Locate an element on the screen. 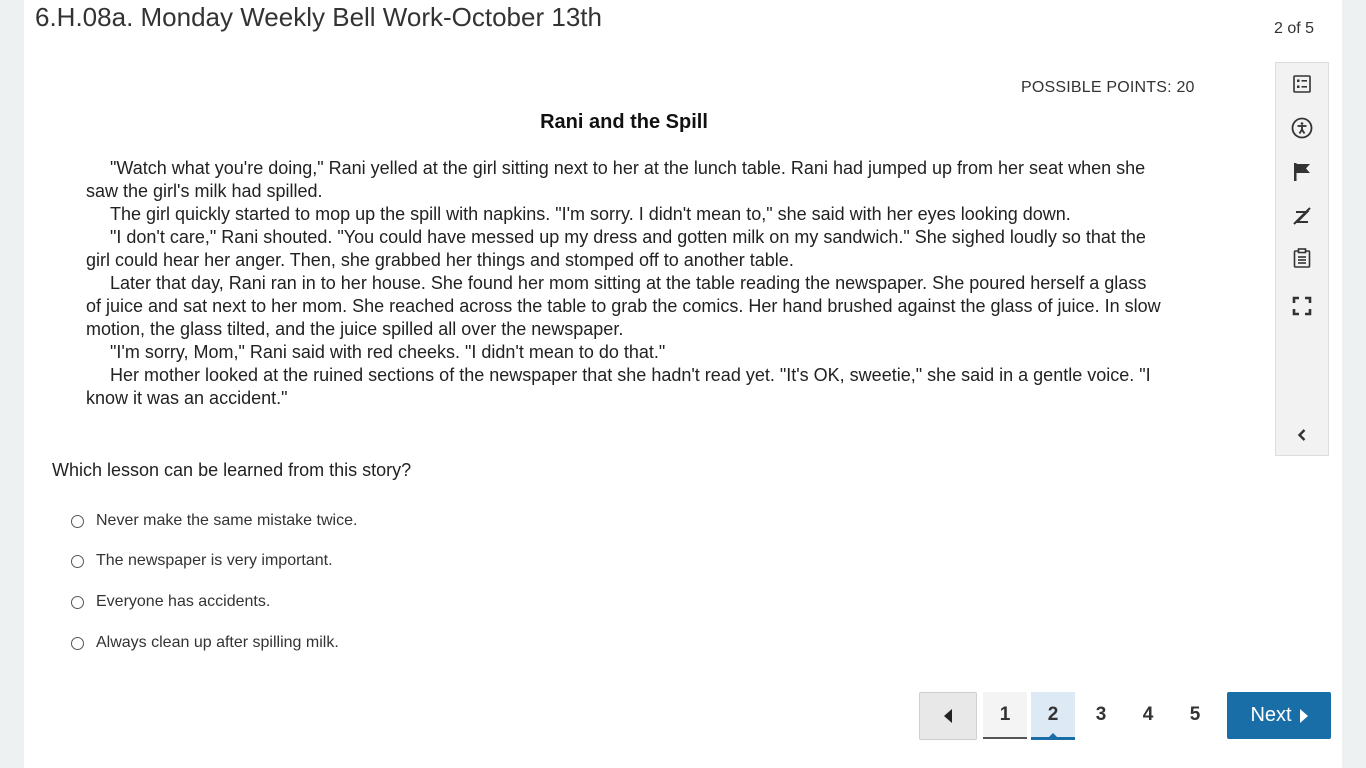  next-button-label: Next is located at coordinates (1271, 715).